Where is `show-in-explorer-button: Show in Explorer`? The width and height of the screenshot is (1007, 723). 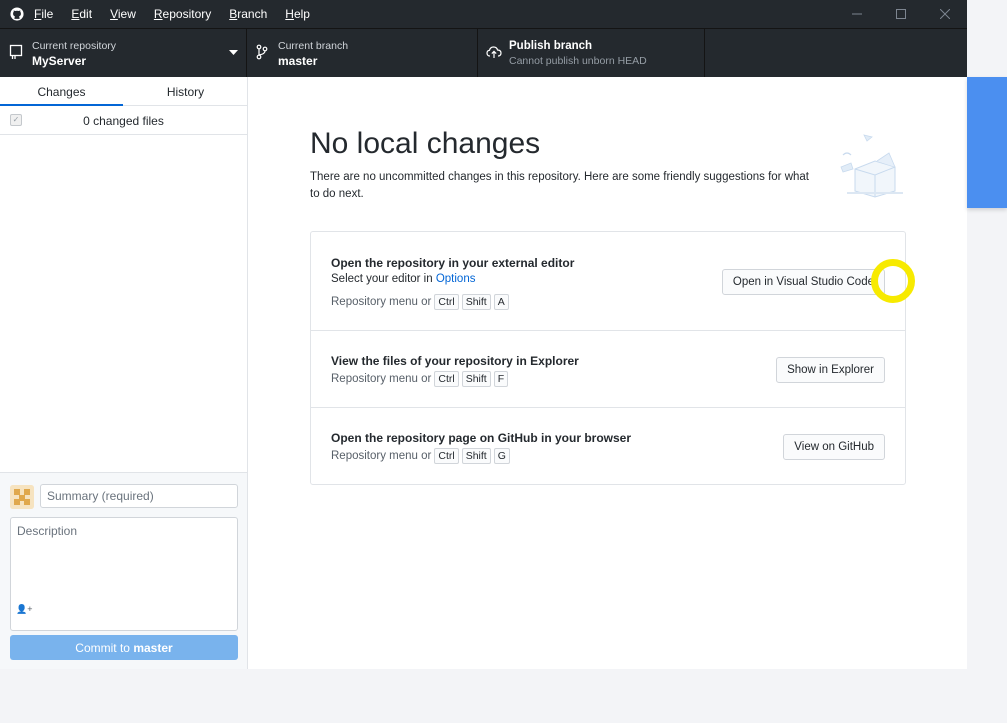
show-in-explorer-button: Show in Explorer is located at coordinates (830, 370).